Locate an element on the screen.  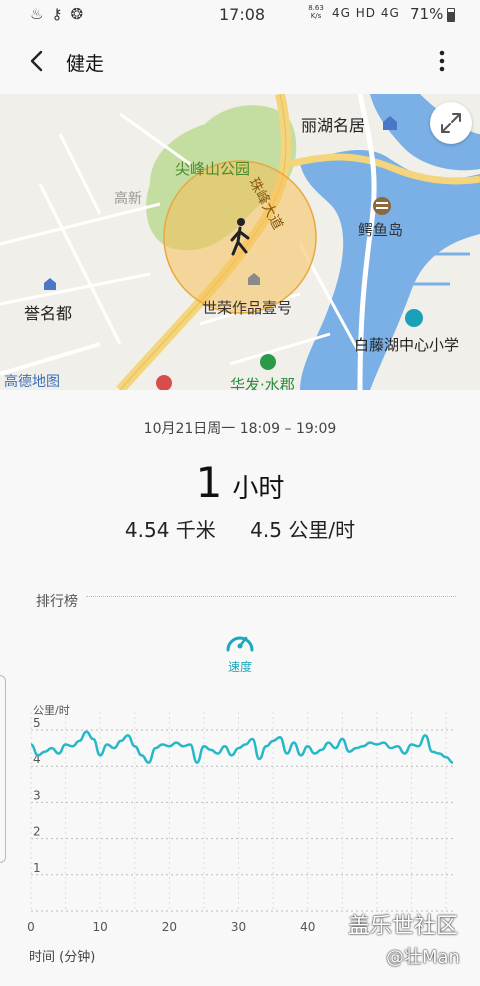
y-tick-label: 5 is located at coordinates (37, 723).